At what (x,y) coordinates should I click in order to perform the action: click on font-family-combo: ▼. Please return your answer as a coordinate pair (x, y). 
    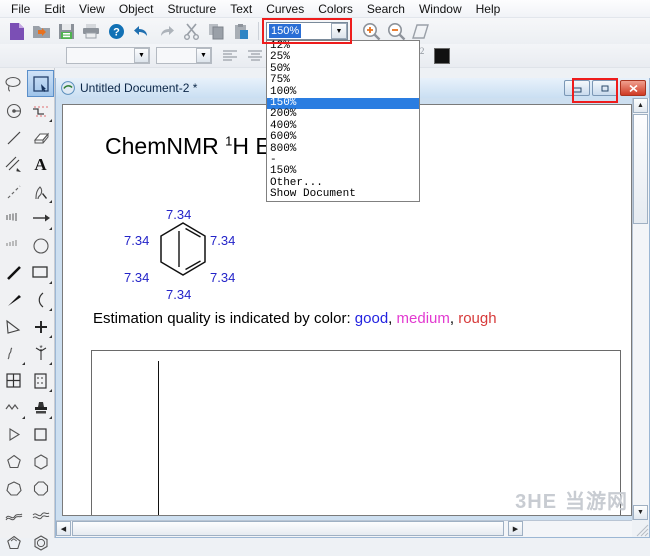
    Looking at the image, I should click on (108, 55).